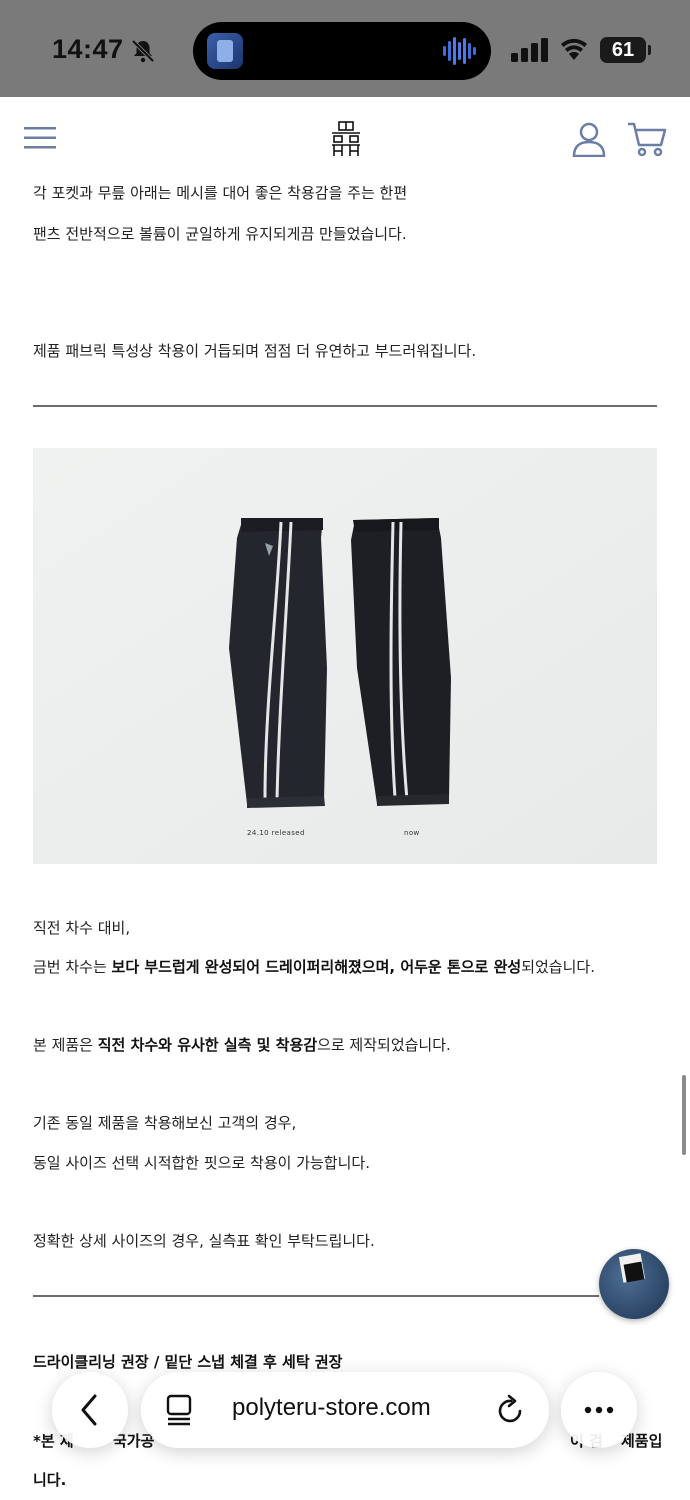 The image size is (690, 1500). Describe the element at coordinates (558, 967) in the screenshot. I see `text-run: 되었습니다.` at that location.